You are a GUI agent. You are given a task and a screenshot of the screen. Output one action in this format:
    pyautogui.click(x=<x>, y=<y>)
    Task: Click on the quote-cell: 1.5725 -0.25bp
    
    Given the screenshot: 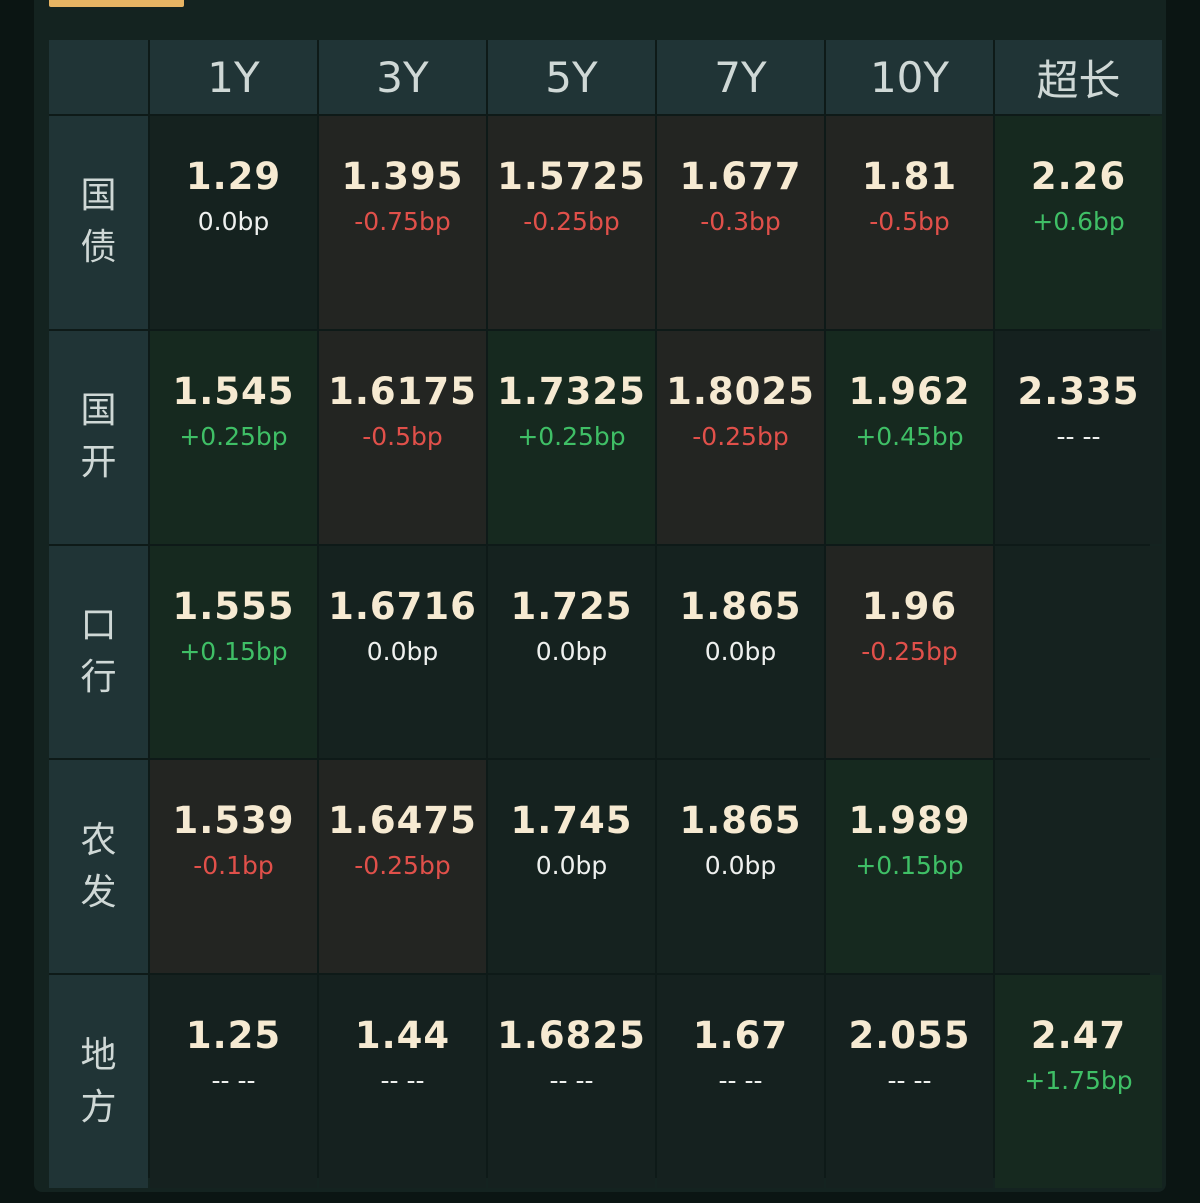 What is the action you would take?
    pyautogui.click(x=571, y=222)
    